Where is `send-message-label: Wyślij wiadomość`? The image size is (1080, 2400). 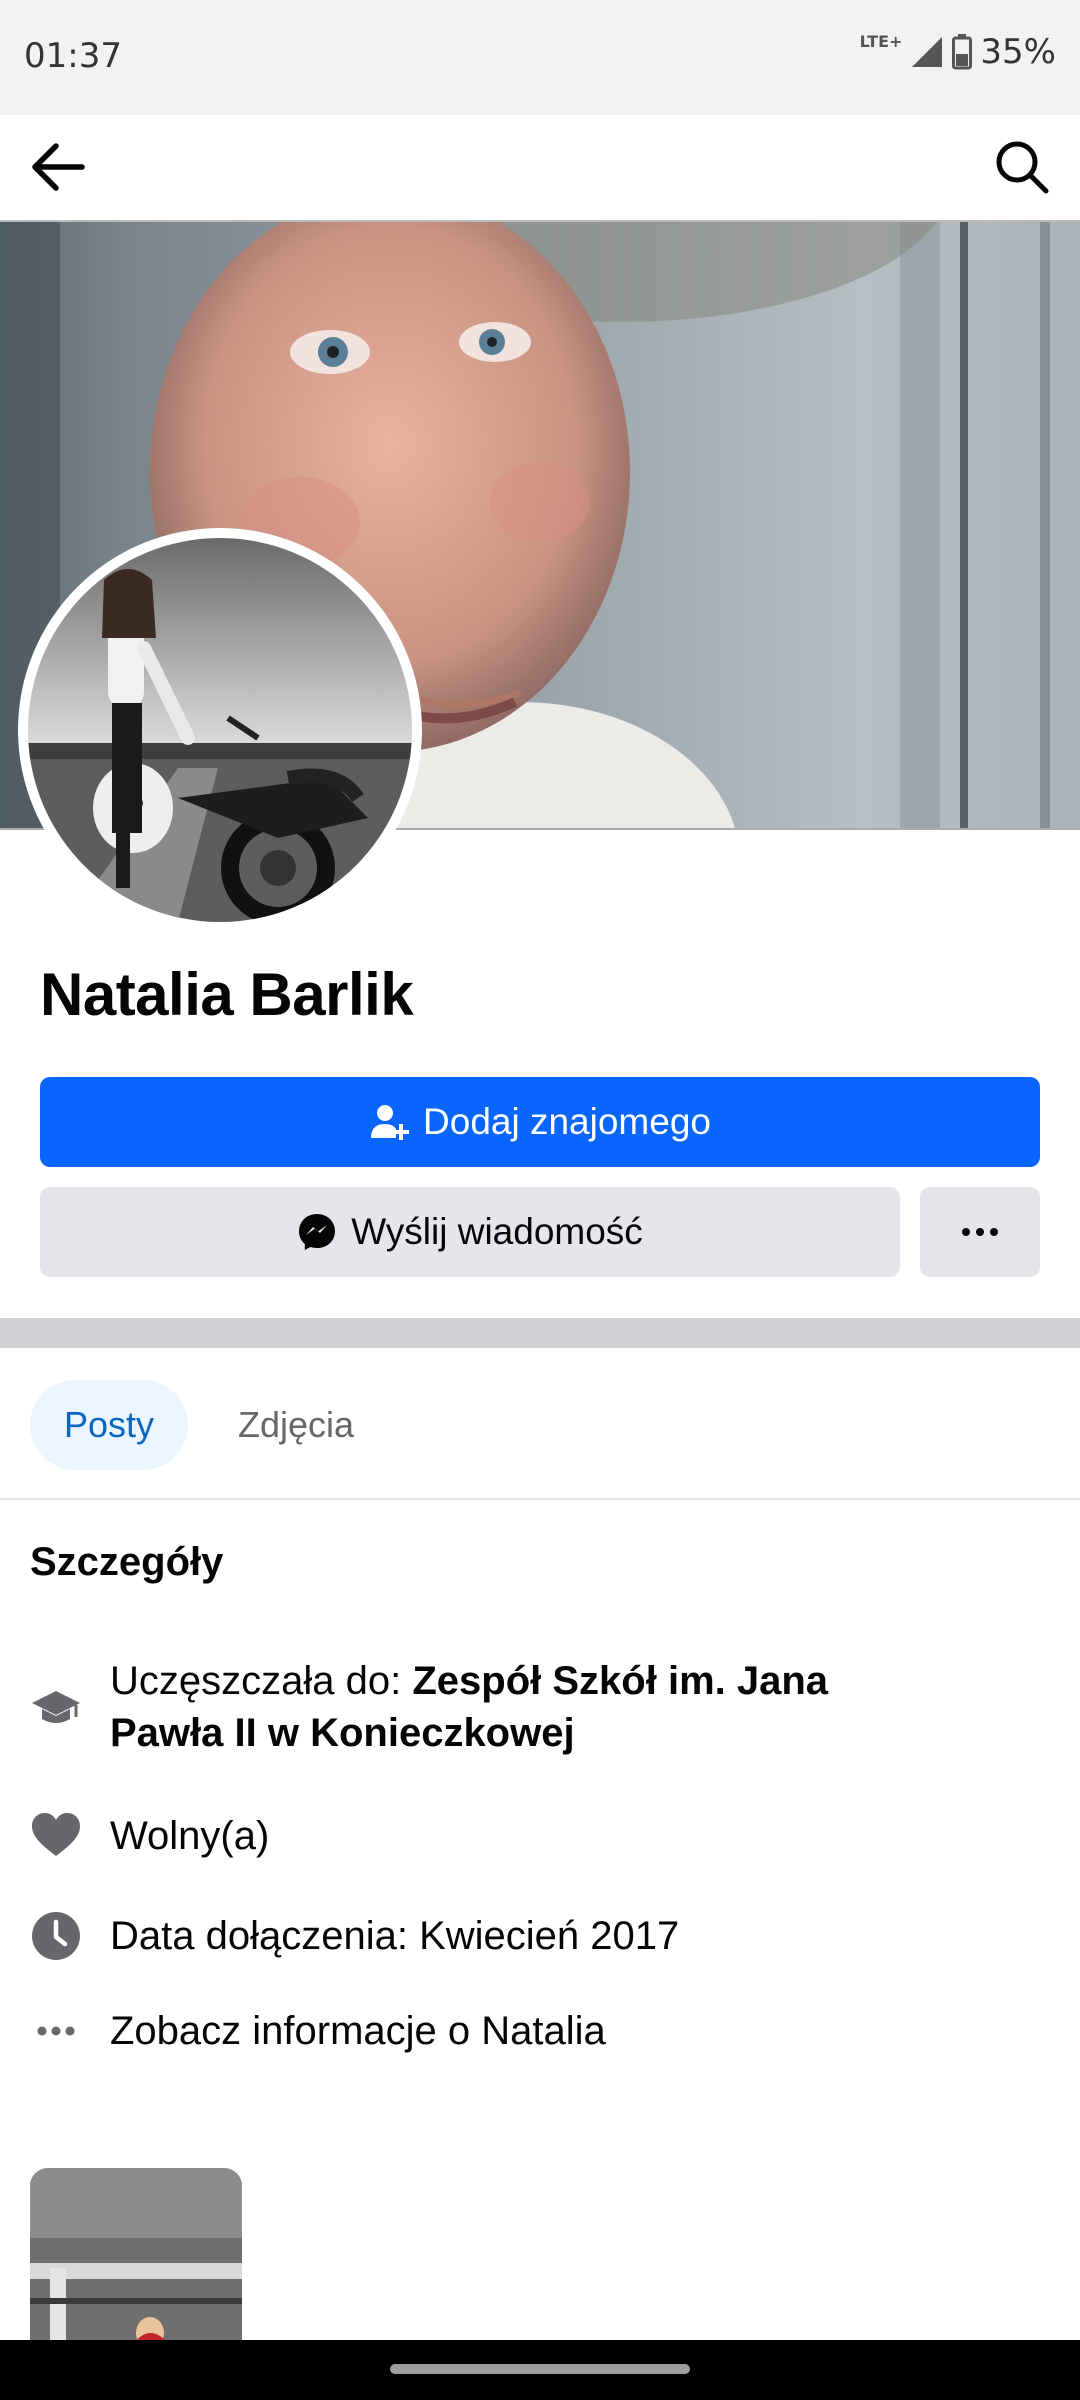
send-message-label: Wyślij wiadomość is located at coordinates (497, 1231).